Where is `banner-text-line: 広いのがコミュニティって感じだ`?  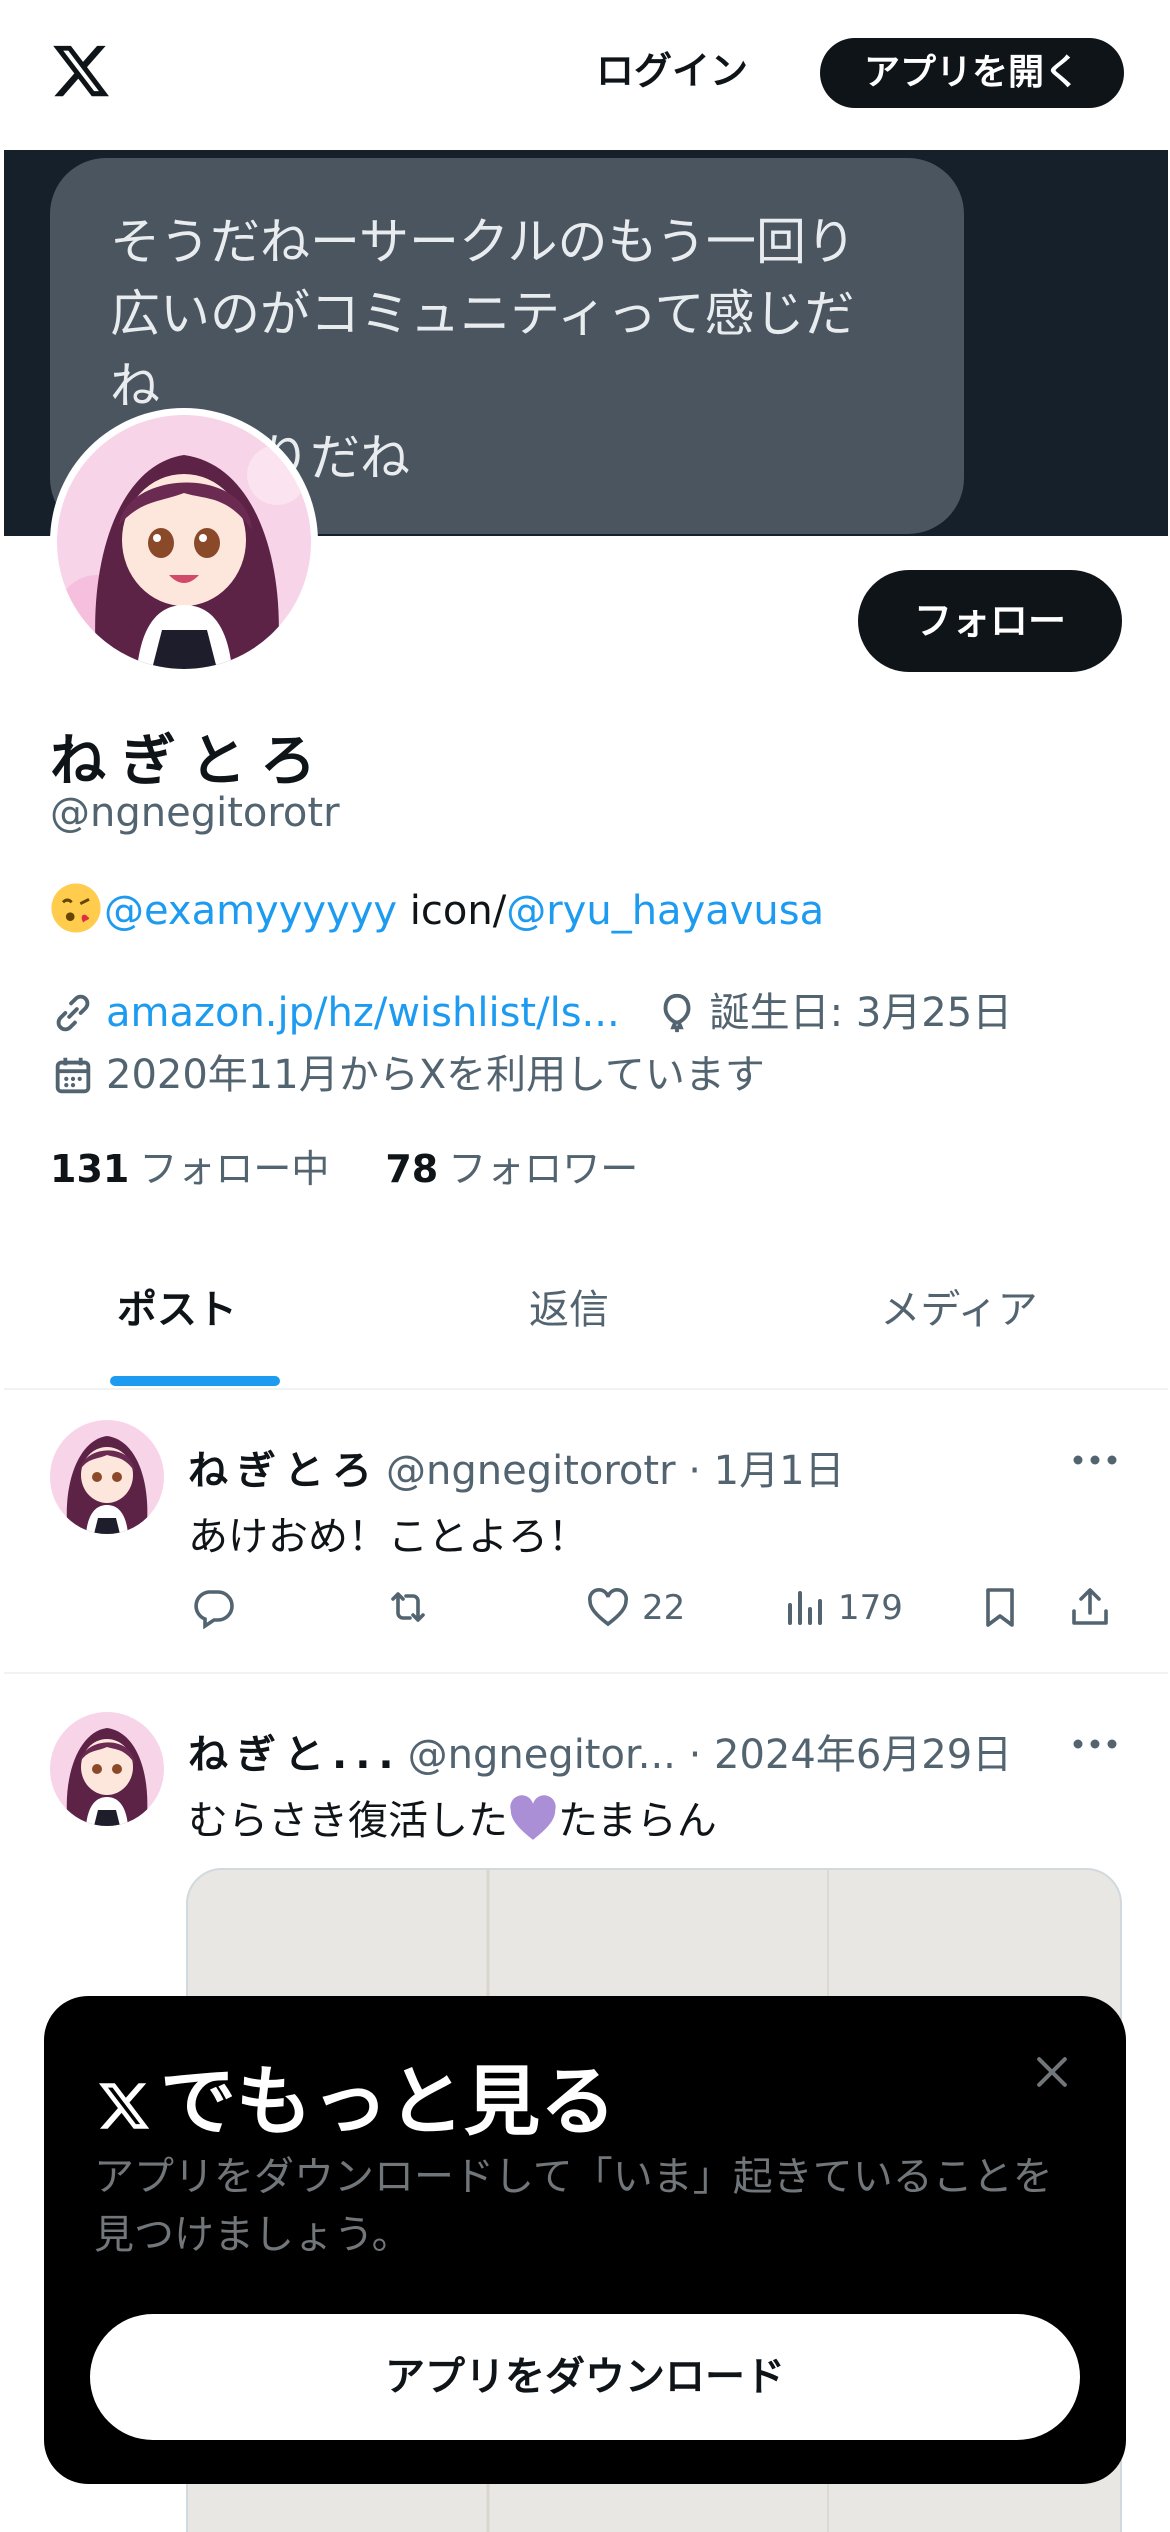 banner-text-line: 広いのがコミュニティって感じだ is located at coordinates (482, 314).